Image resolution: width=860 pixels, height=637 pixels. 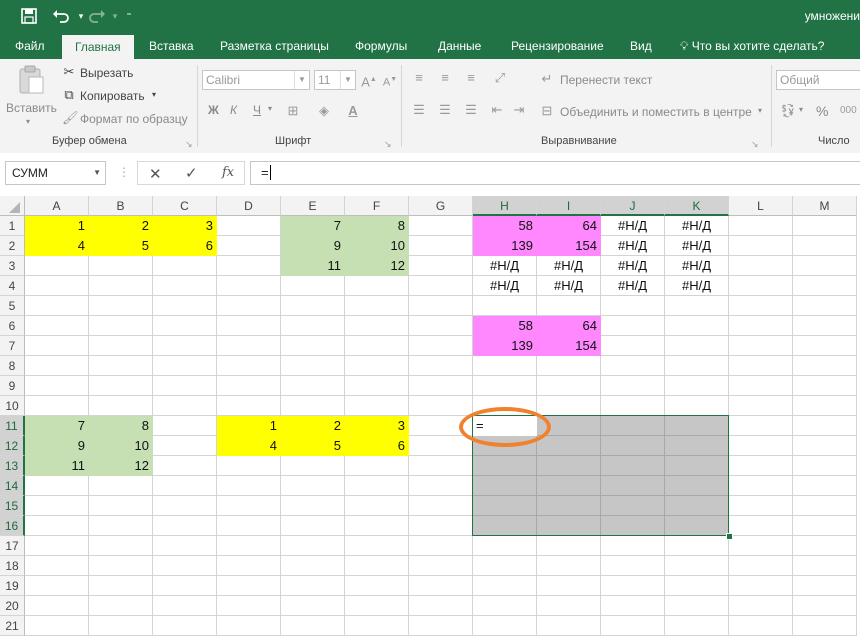 I want to click on row-header-11: 11, so click(x=12, y=426).